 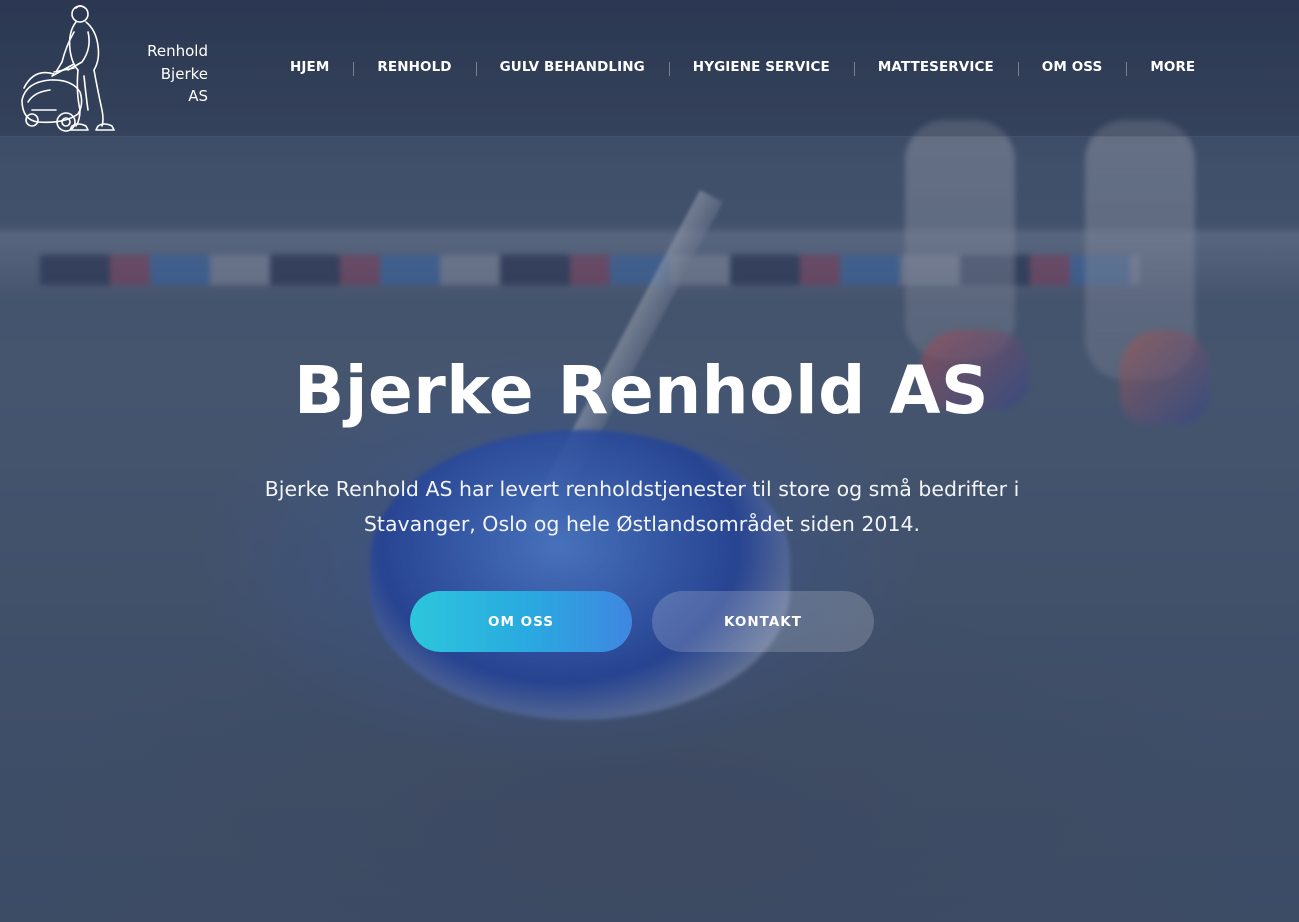 What do you see at coordinates (935, 67) in the screenshot?
I see `nav-item-matteservice: MATTESERVICE` at bounding box center [935, 67].